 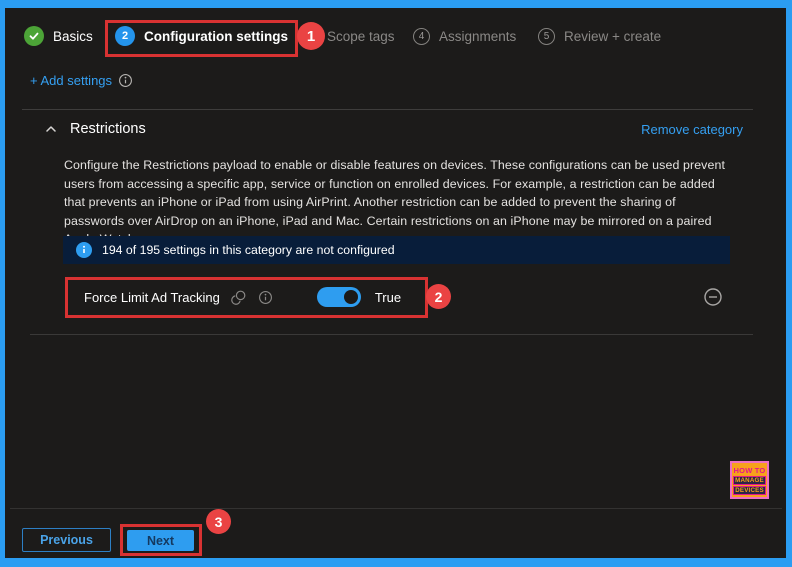 I want to click on toggle-value-label: True, so click(x=388, y=297).